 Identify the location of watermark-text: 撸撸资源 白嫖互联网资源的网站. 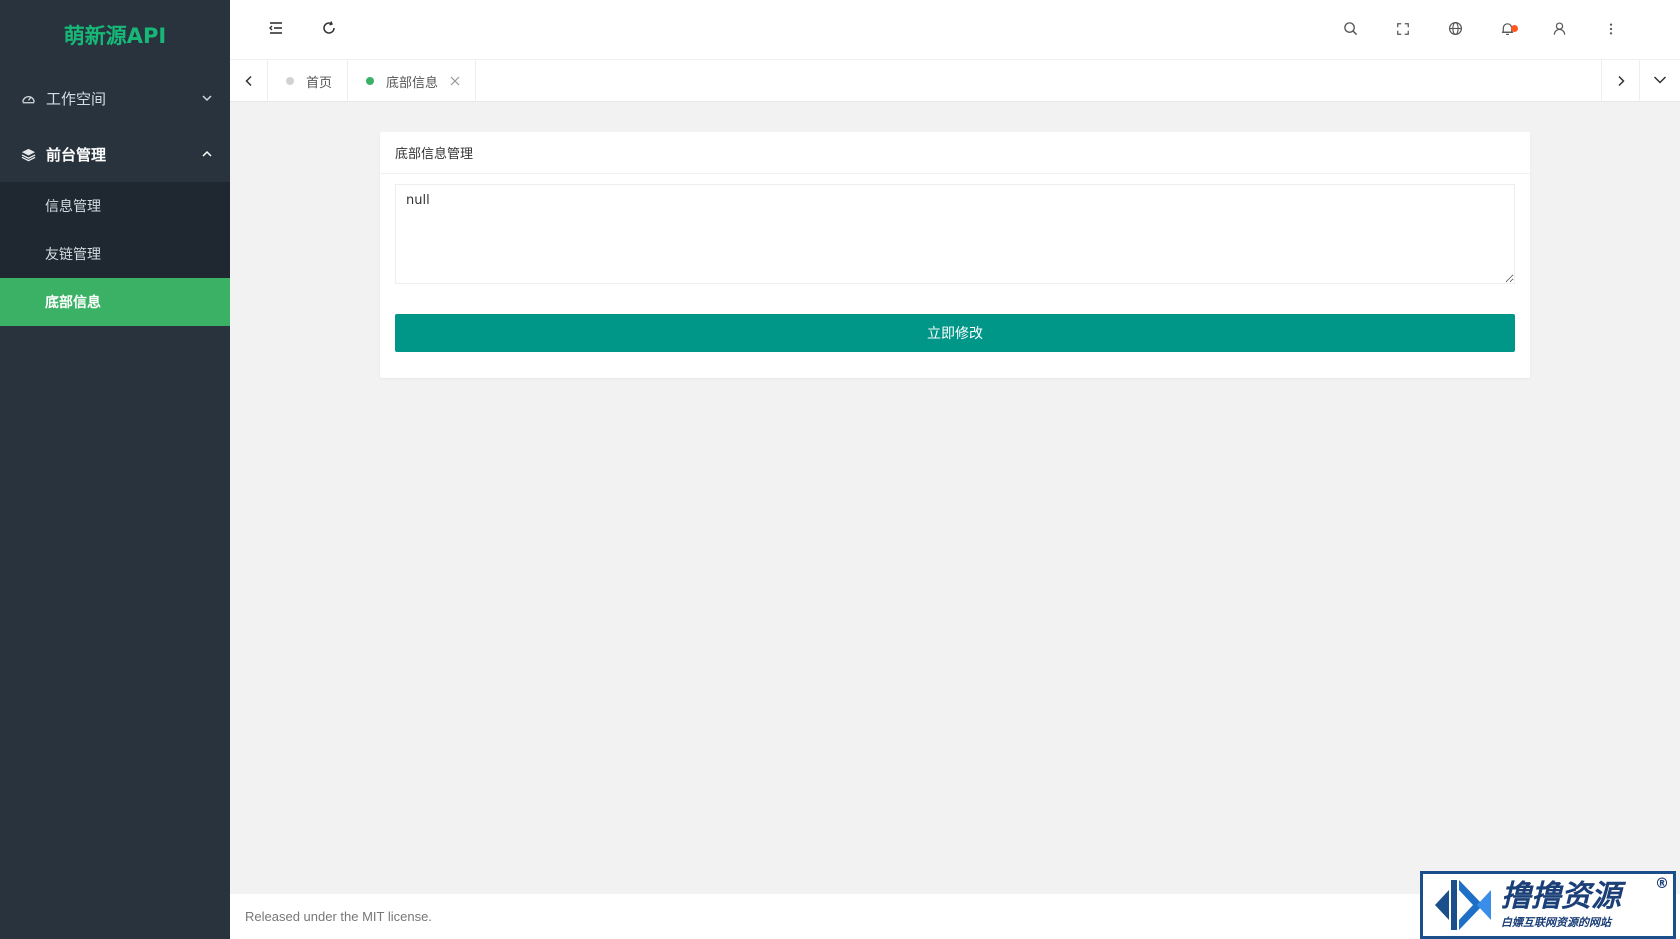
(1561, 905).